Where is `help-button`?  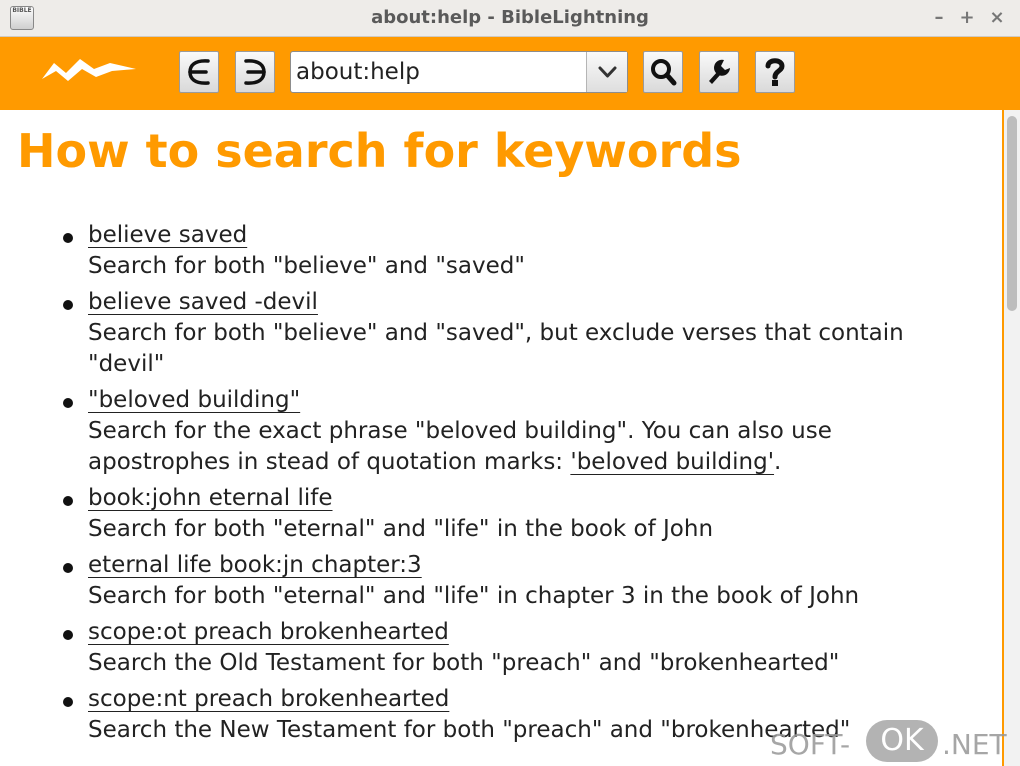 help-button is located at coordinates (775, 72).